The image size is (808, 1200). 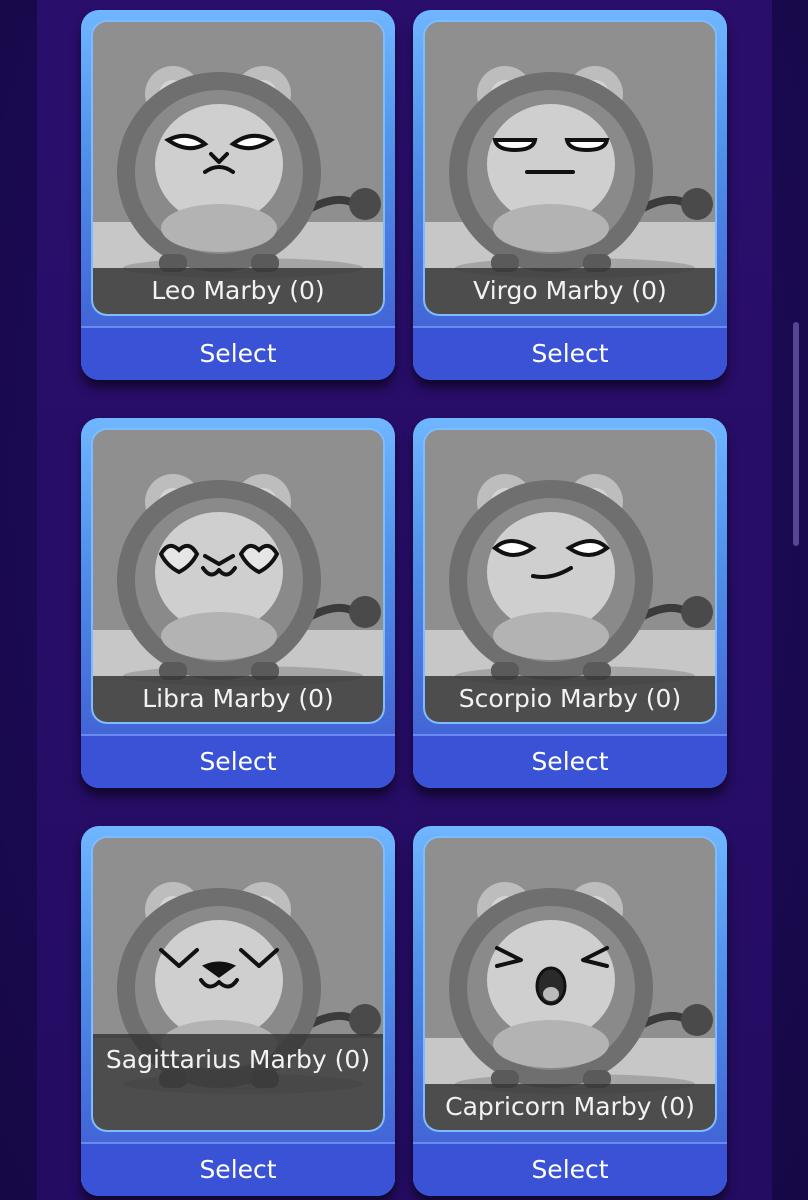 I want to click on marby-card-capricorn: Capricorn Marby (0) Select, so click(x=570, y=1011).